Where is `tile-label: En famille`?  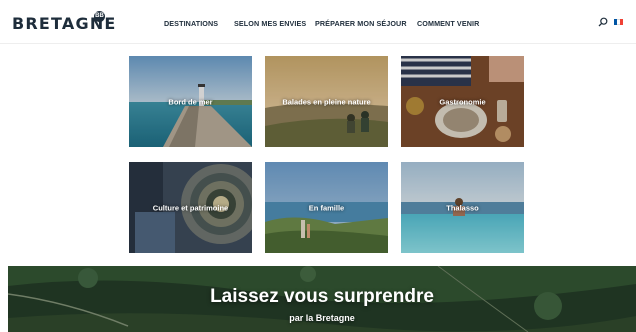 tile-label: En famille is located at coordinates (326, 207).